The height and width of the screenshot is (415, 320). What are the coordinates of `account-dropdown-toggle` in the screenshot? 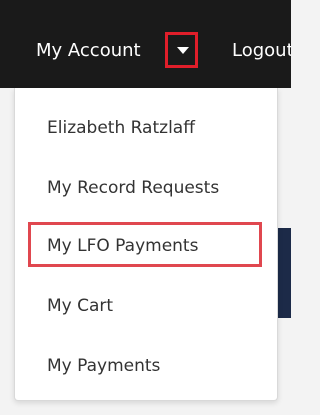 It's located at (181, 50).